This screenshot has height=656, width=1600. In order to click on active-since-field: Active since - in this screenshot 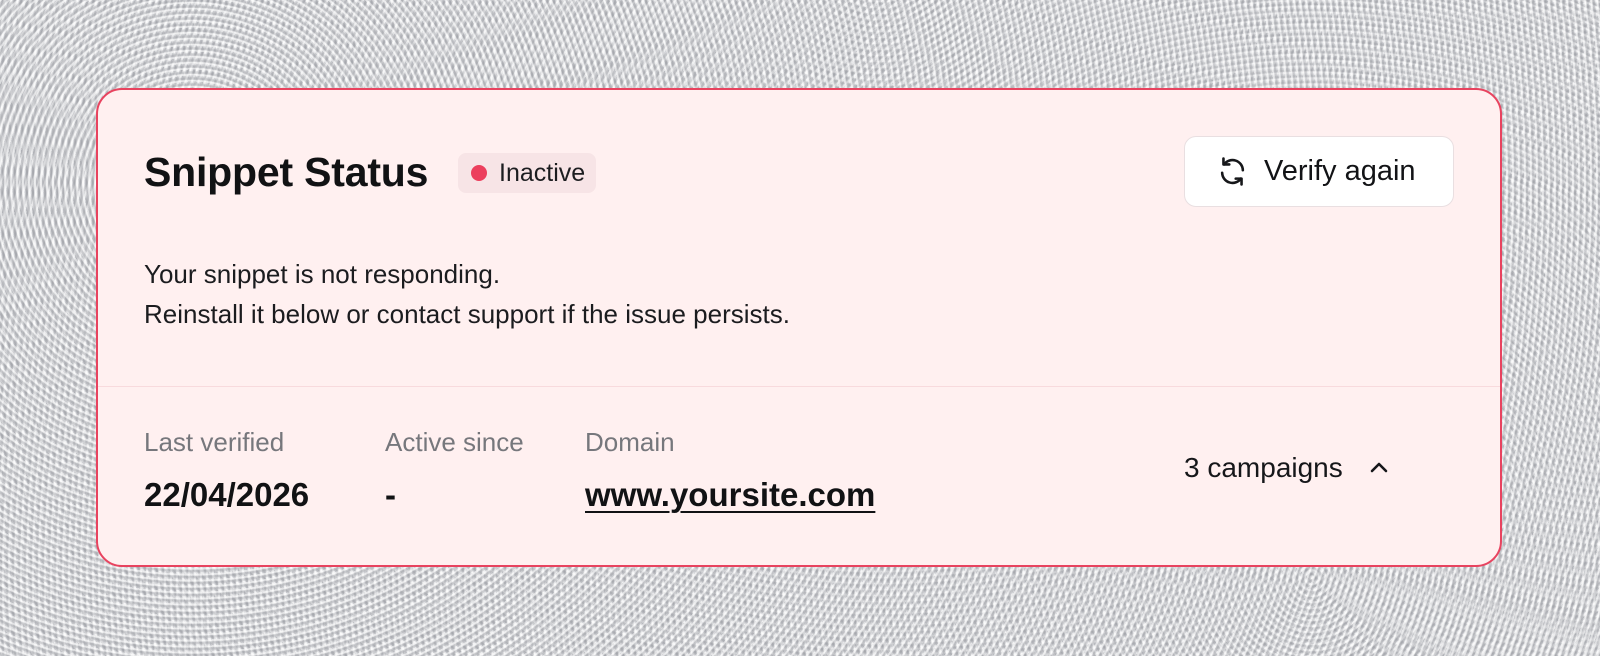, I will do `click(454, 470)`.